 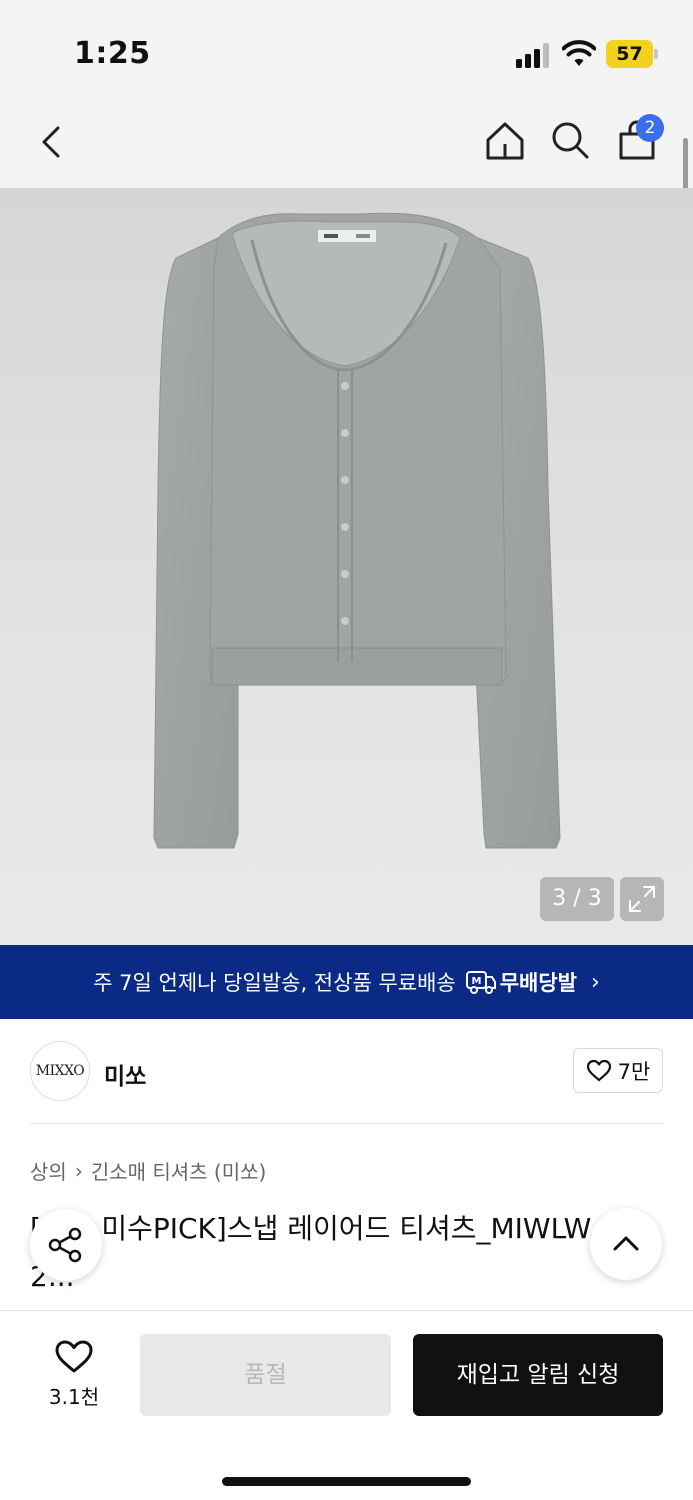 I want to click on image-counter: 3 / 3, so click(x=577, y=899).